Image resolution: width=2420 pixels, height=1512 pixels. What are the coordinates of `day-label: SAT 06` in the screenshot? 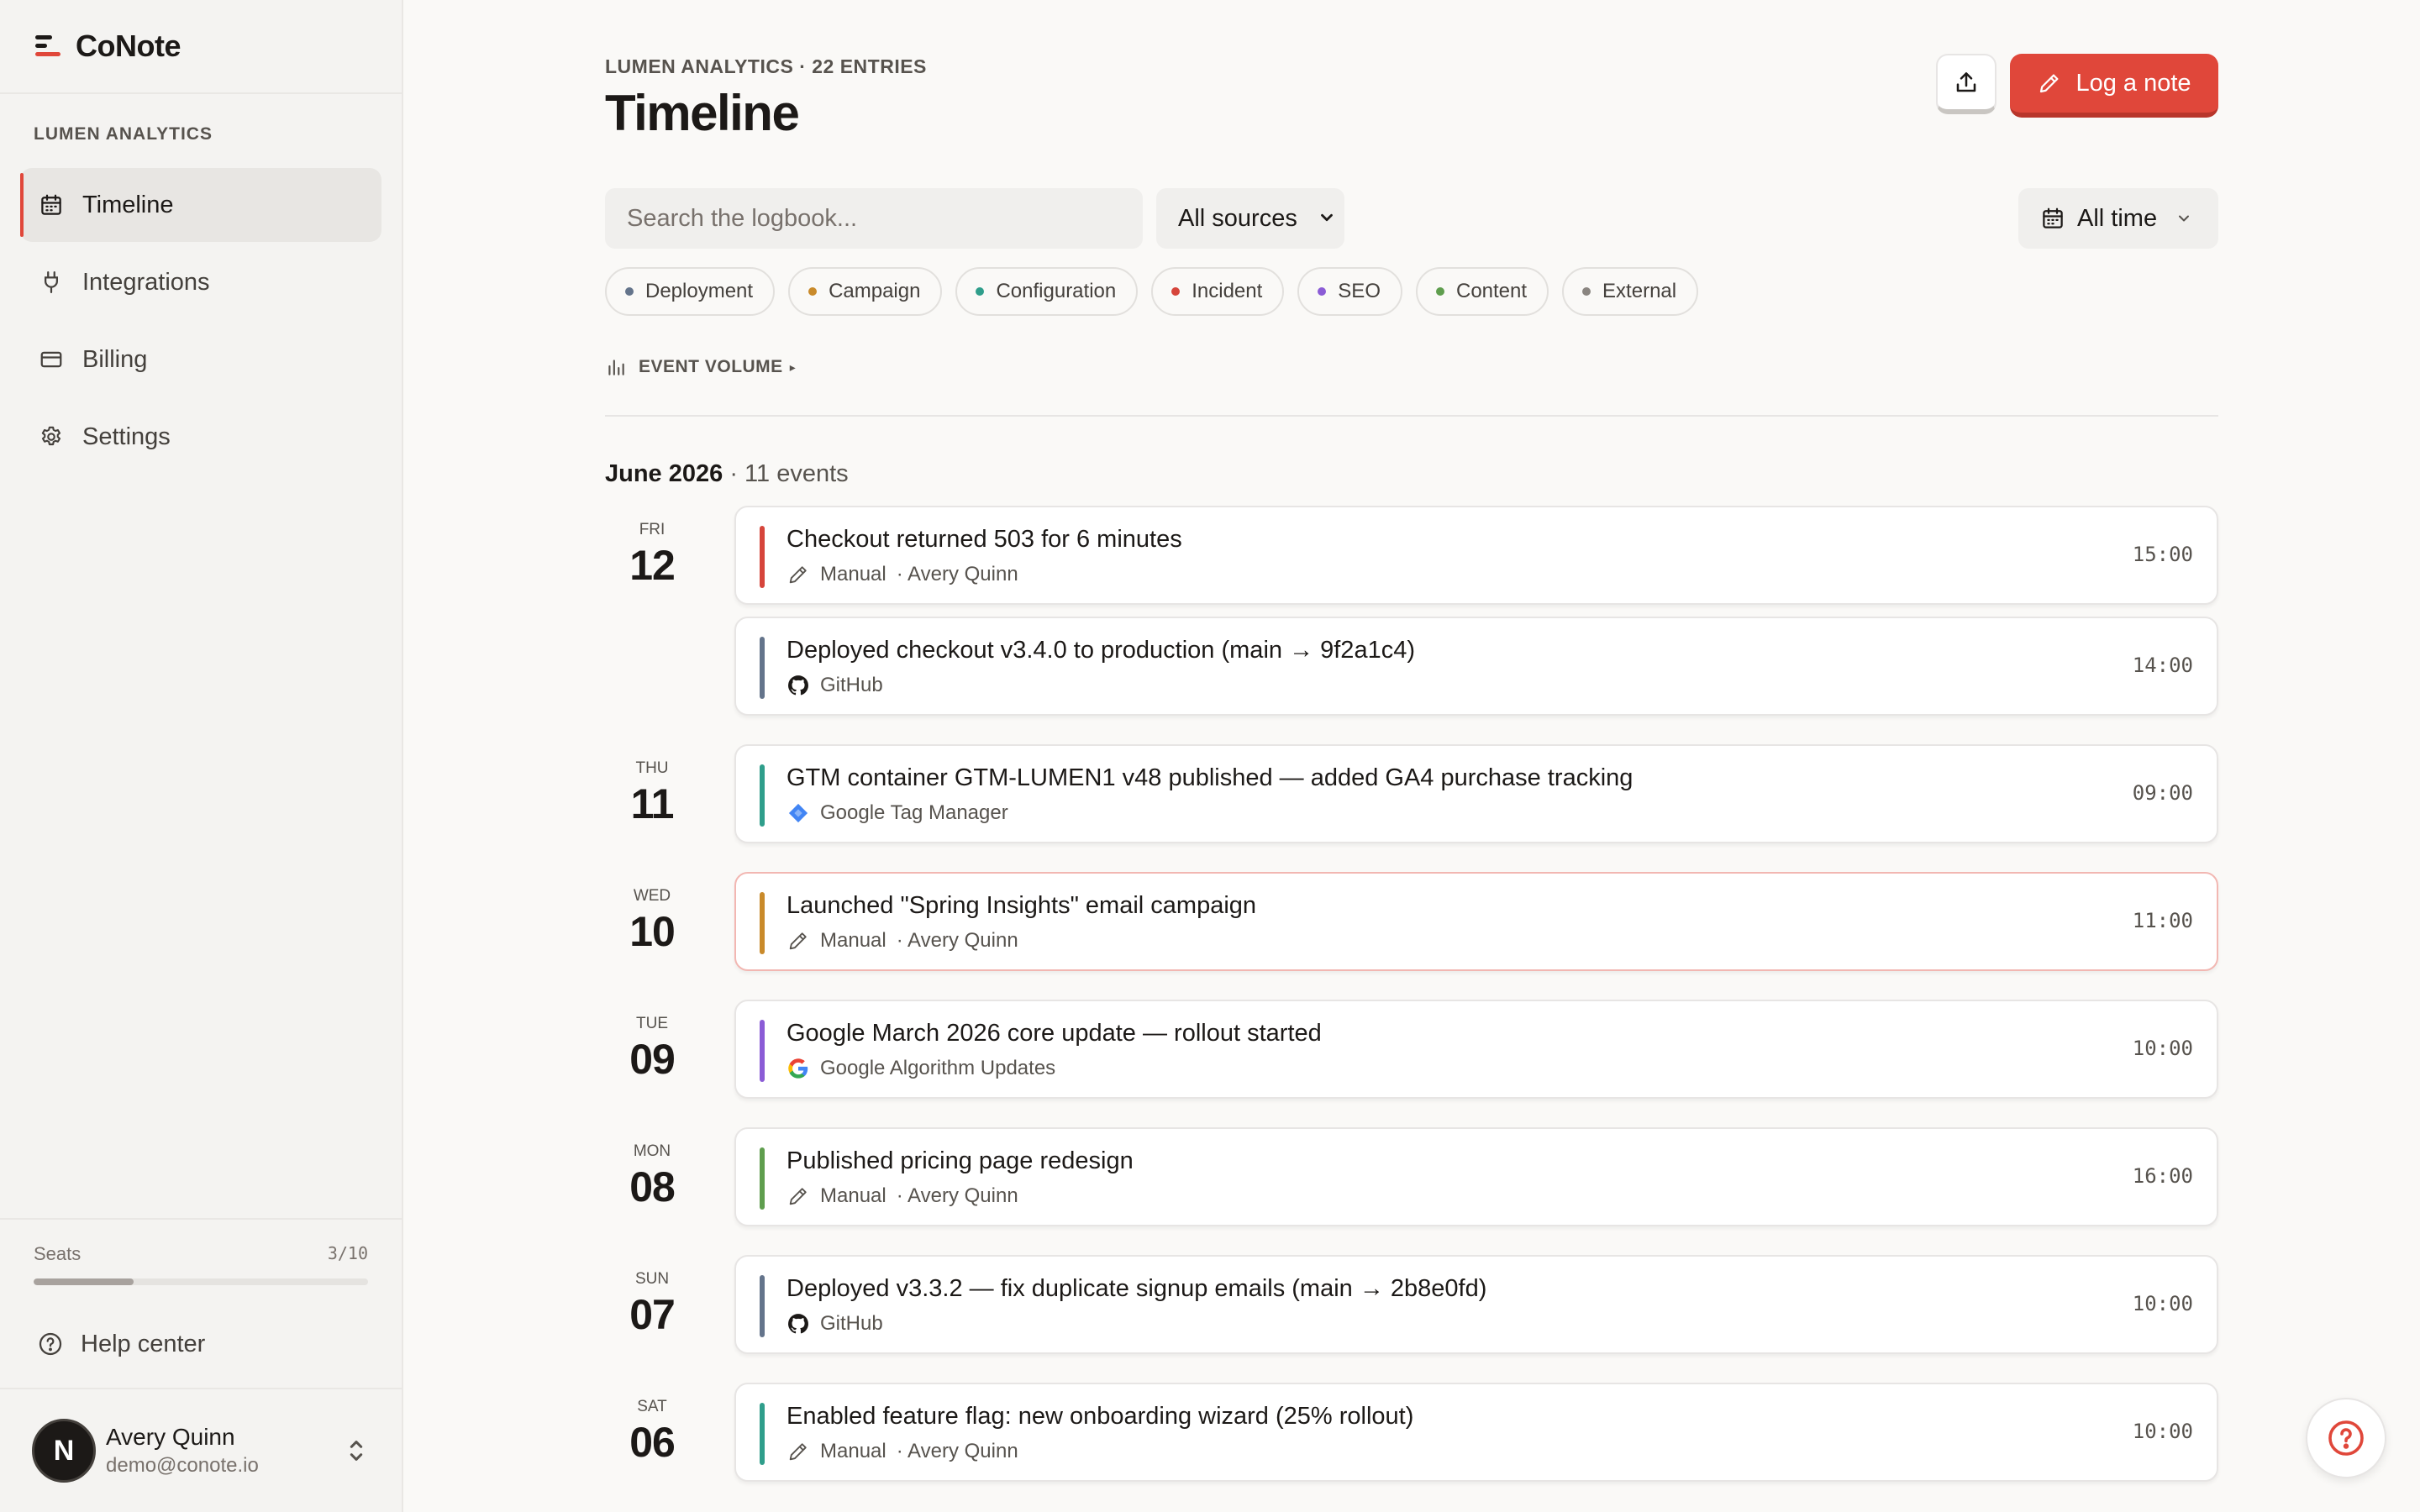 It's located at (652, 1432).